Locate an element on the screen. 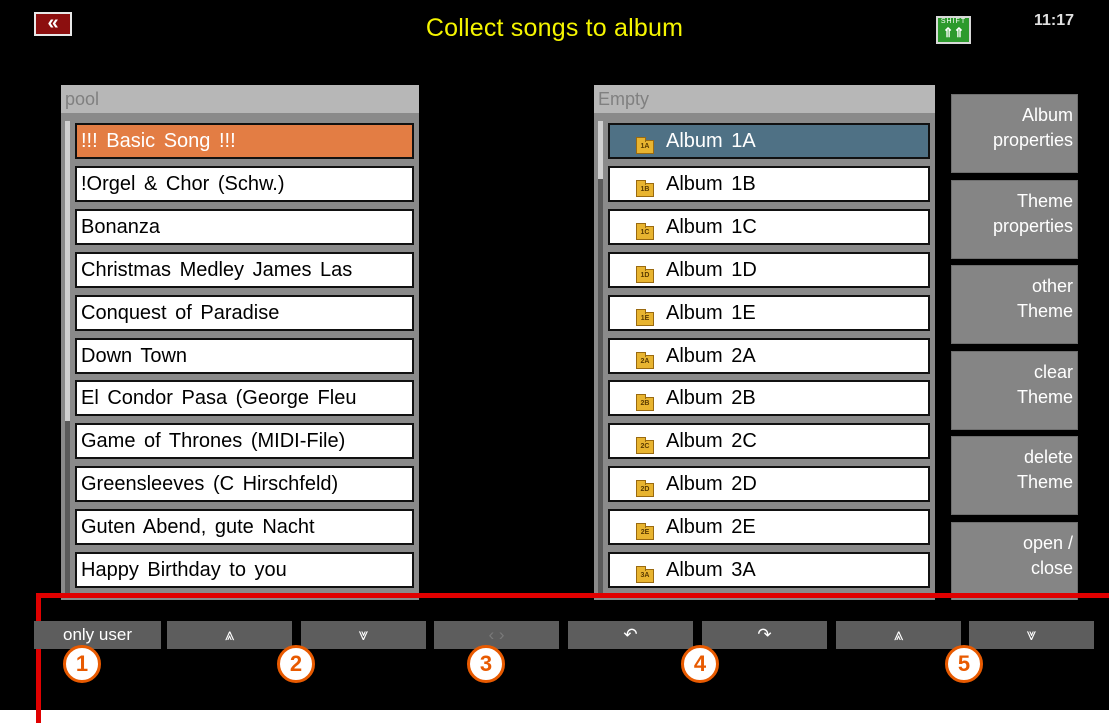 The image size is (1109, 723). side-button-line1: Album is located at coordinates (1047, 115).